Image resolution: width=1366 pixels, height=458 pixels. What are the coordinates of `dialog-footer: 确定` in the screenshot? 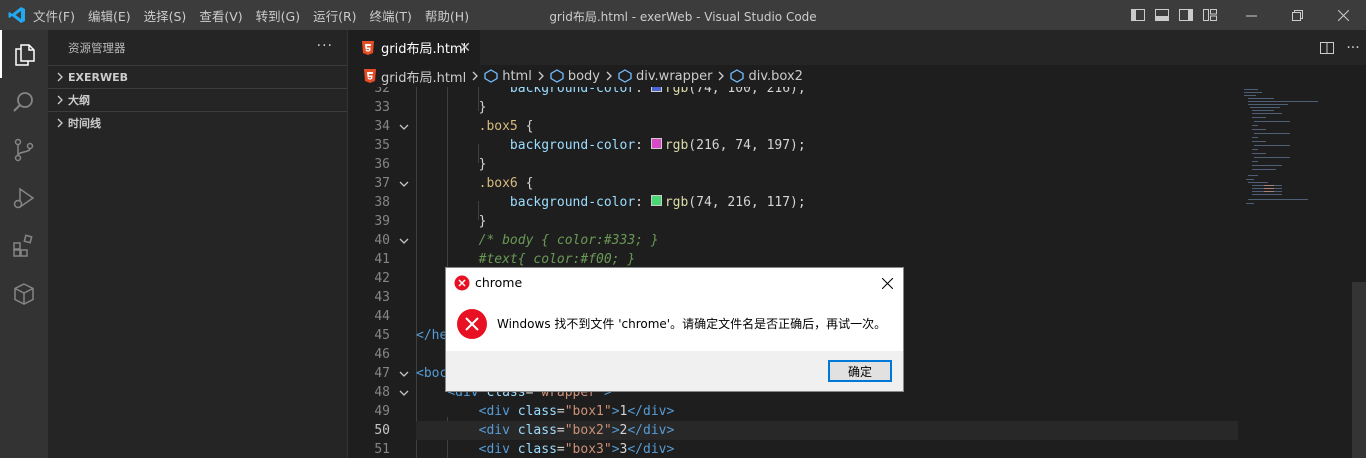 It's located at (674, 371).